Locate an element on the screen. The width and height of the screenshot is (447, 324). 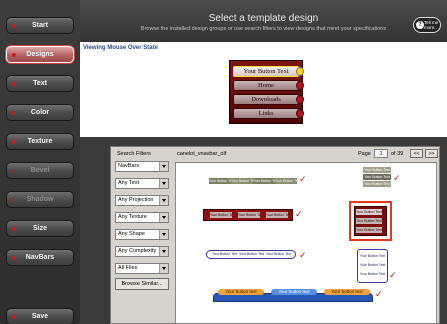
filter-value: Any Projection is located at coordinates (136, 200).